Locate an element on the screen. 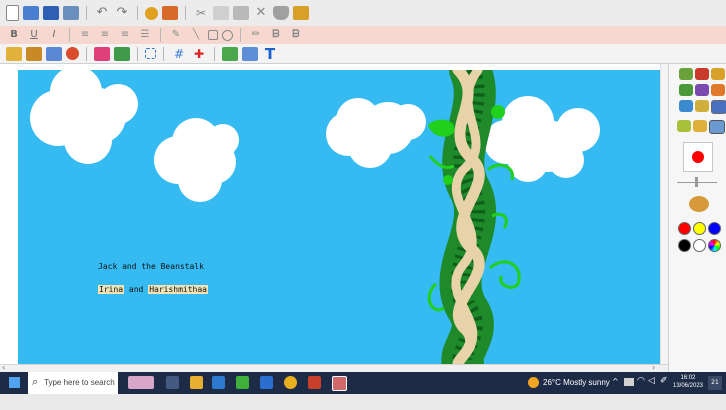 The height and width of the screenshot is (410, 726). main-toolbar: ↶ ↷ ✂ ✕ is located at coordinates (363, 13).